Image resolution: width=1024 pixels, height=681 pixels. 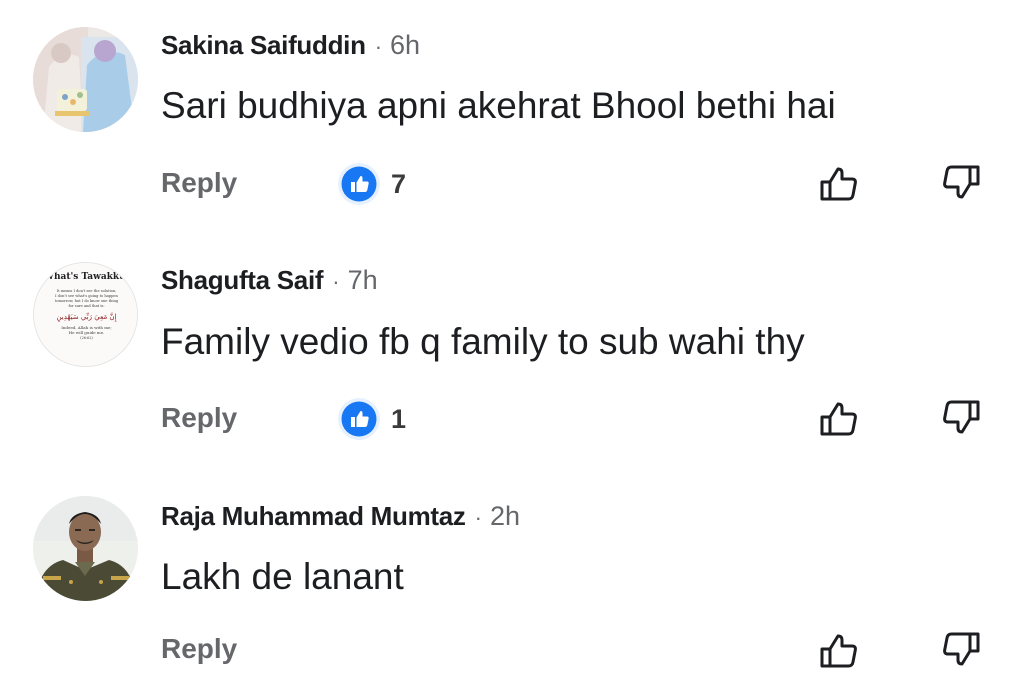 I want to click on author-line: Raja Muhammad Mumtaz · 2h, so click(x=340, y=517).